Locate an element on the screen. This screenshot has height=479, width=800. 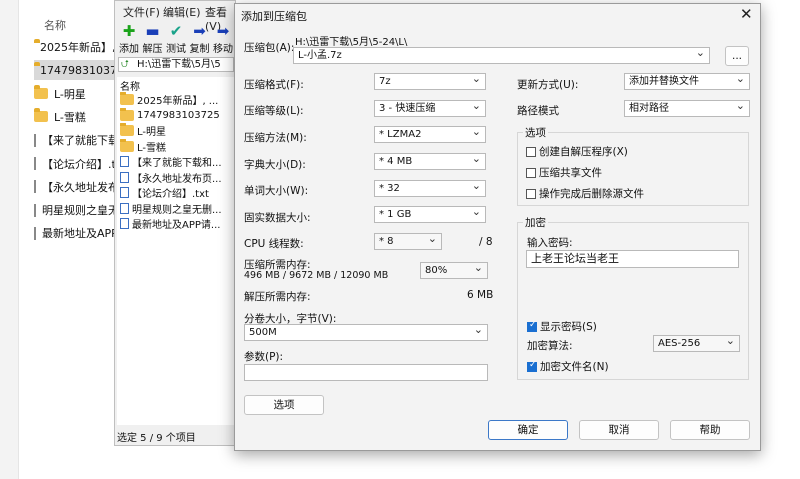
password-label: 输入密码: is located at coordinates (550, 243).